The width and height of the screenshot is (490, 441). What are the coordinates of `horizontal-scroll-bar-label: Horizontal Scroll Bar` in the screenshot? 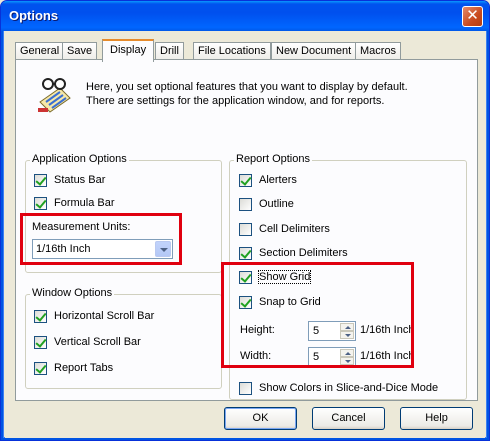 It's located at (104, 316).